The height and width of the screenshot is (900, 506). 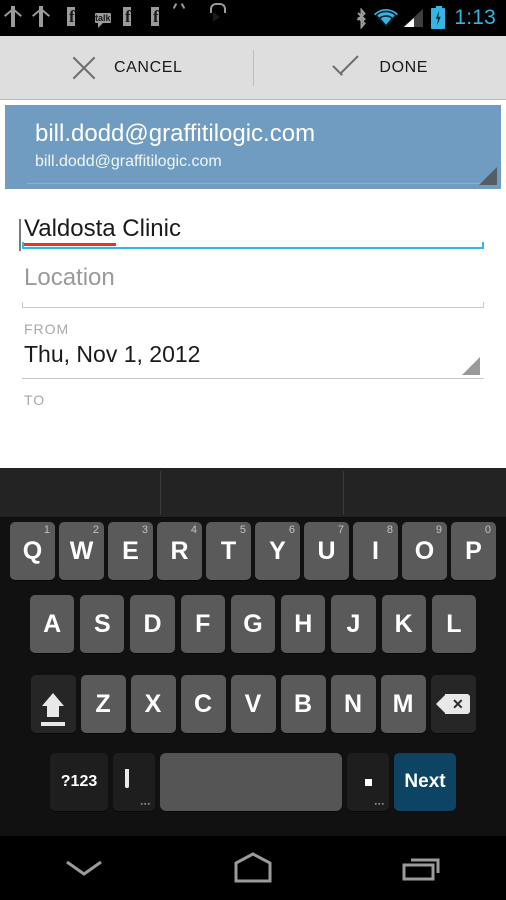 What do you see at coordinates (53, 704) in the screenshot?
I see `shift-key` at bounding box center [53, 704].